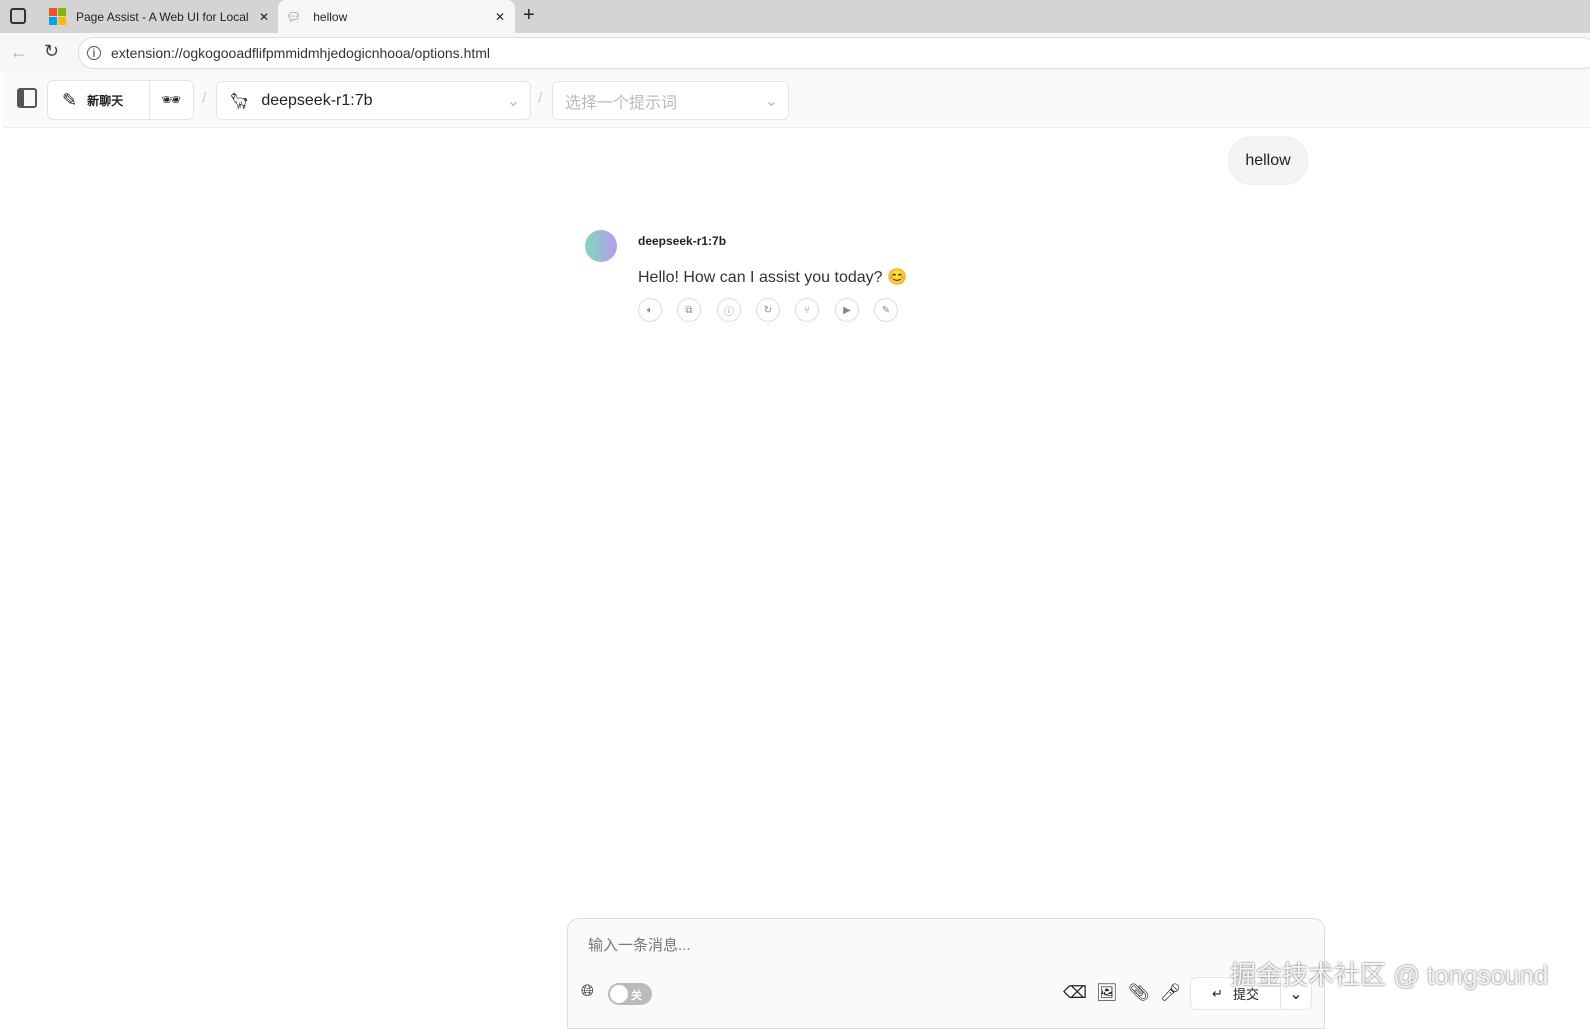  Describe the element at coordinates (670, 100) in the screenshot. I see `prompt-select: 选择一个提示词 ⌄` at that location.